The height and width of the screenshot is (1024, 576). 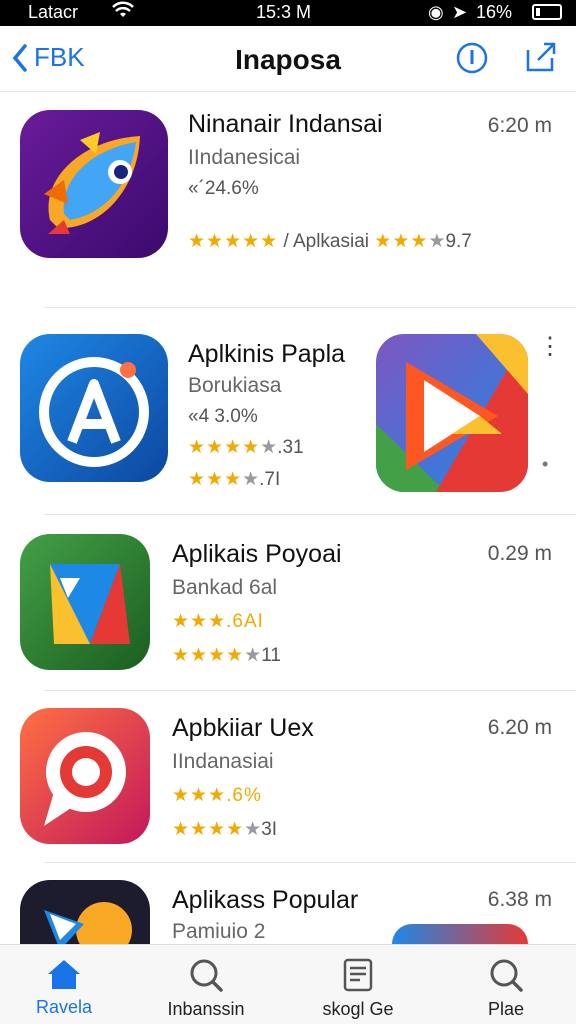 I want to click on app-rating-line: ★★★★★.31, so click(x=246, y=447).